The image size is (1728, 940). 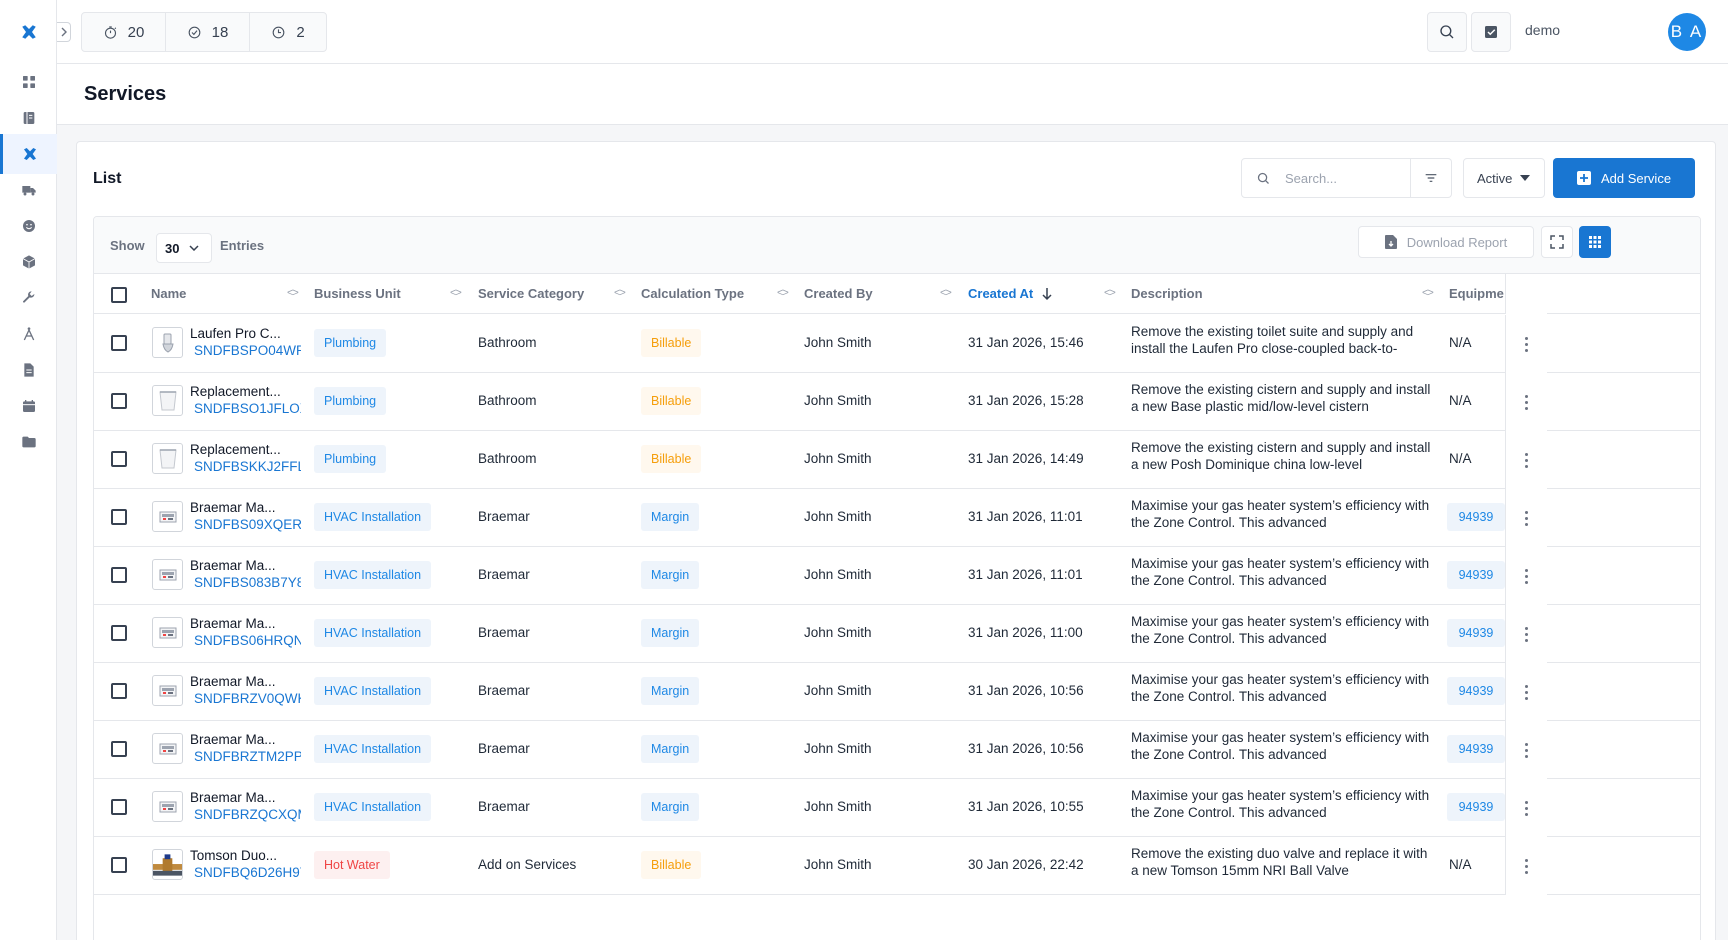 I want to click on sidebar-item-smiley, so click(x=28, y=226).